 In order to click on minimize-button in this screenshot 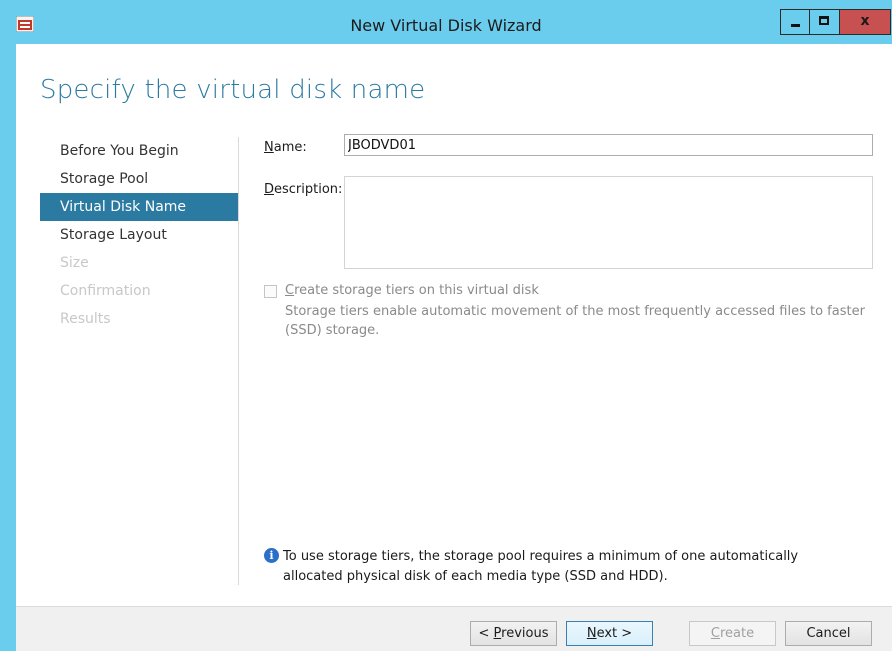, I will do `click(795, 22)`.